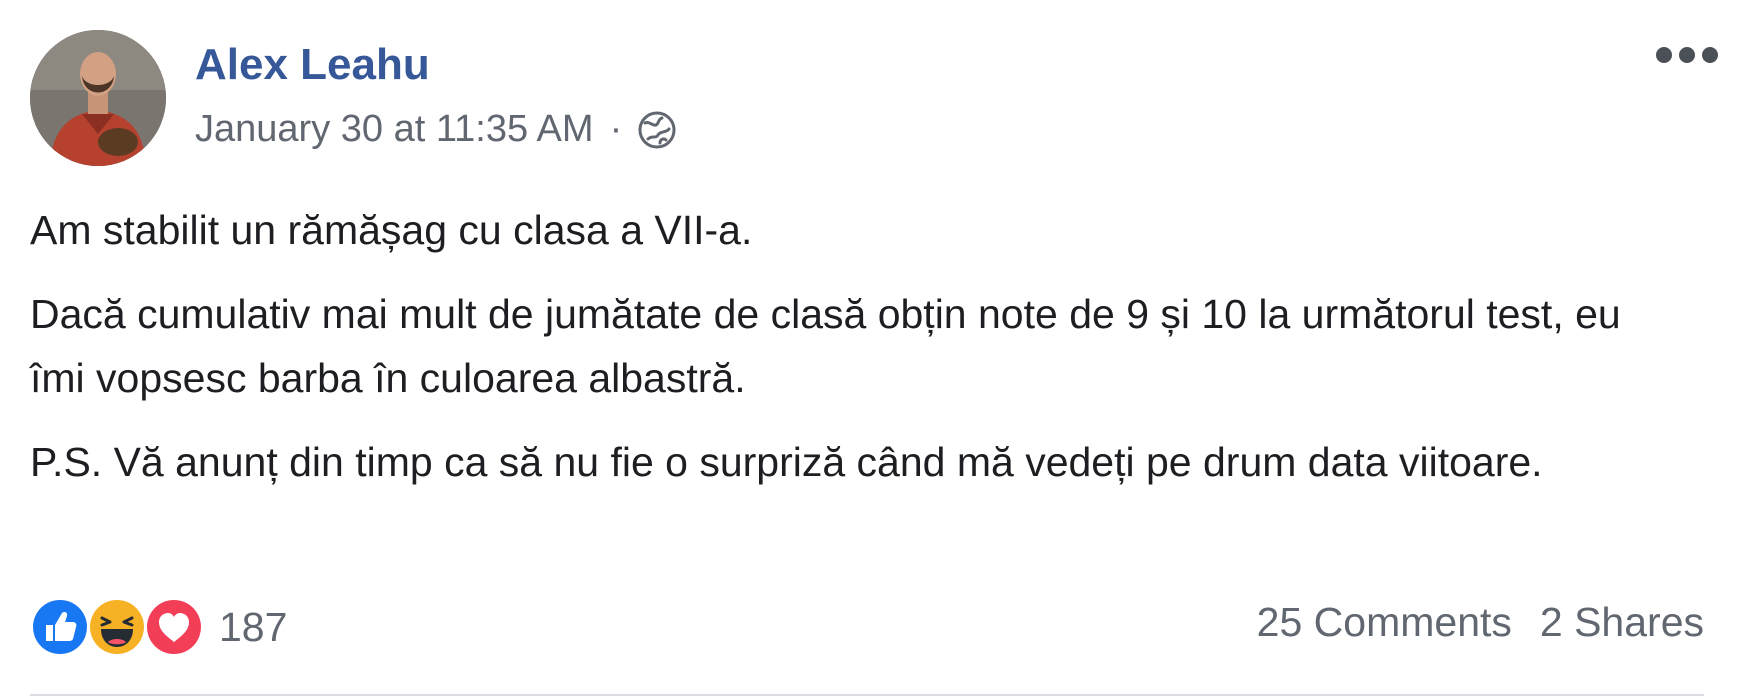 This screenshot has height=700, width=1752. Describe the element at coordinates (391, 230) in the screenshot. I see `post-paragraph: Am stabilit un rămășag cu clasa a VII-a.` at that location.